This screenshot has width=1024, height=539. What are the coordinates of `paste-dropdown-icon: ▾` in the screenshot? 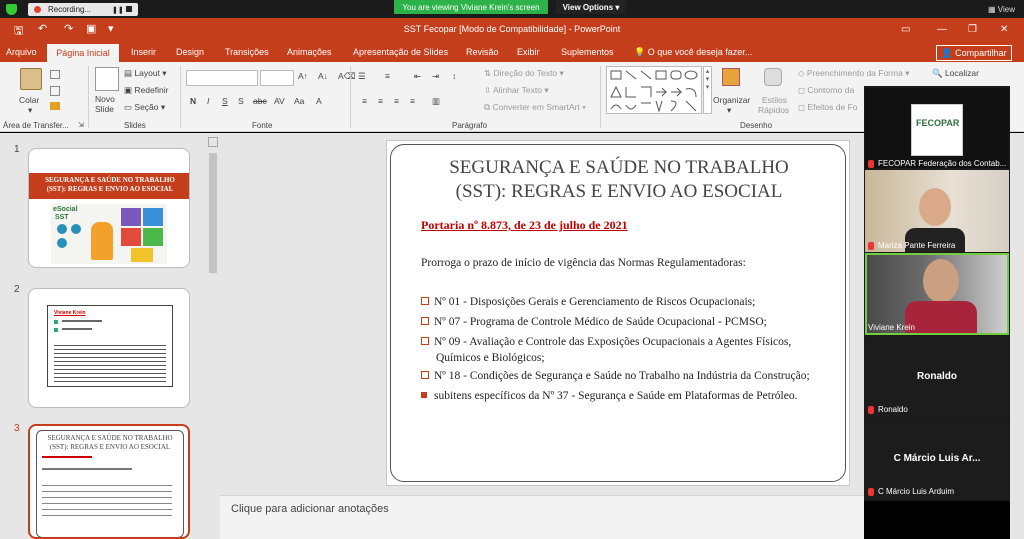 It's located at (30, 110).